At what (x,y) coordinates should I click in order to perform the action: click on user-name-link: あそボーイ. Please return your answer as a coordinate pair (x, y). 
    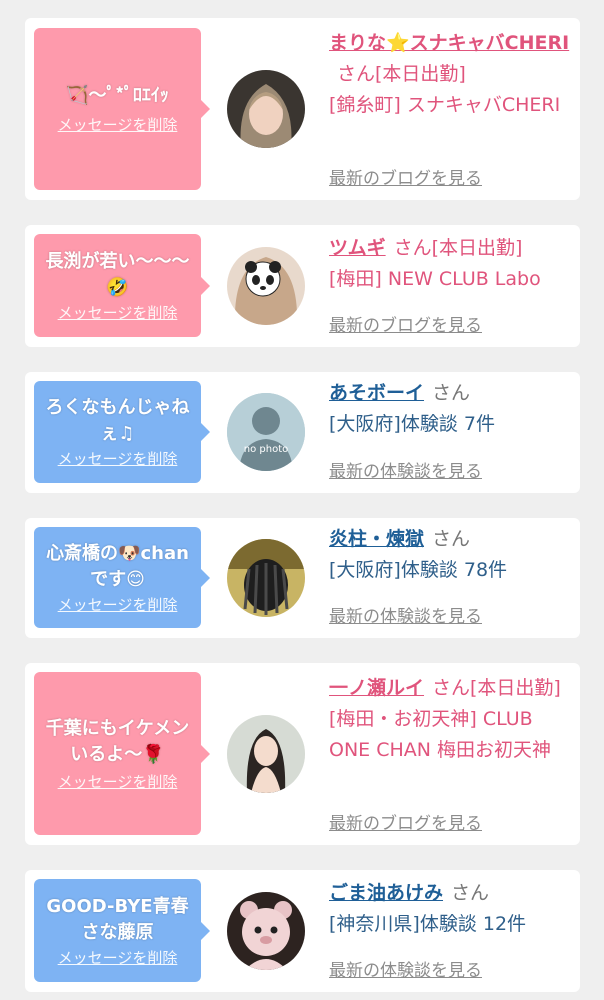
    Looking at the image, I should click on (376, 393).